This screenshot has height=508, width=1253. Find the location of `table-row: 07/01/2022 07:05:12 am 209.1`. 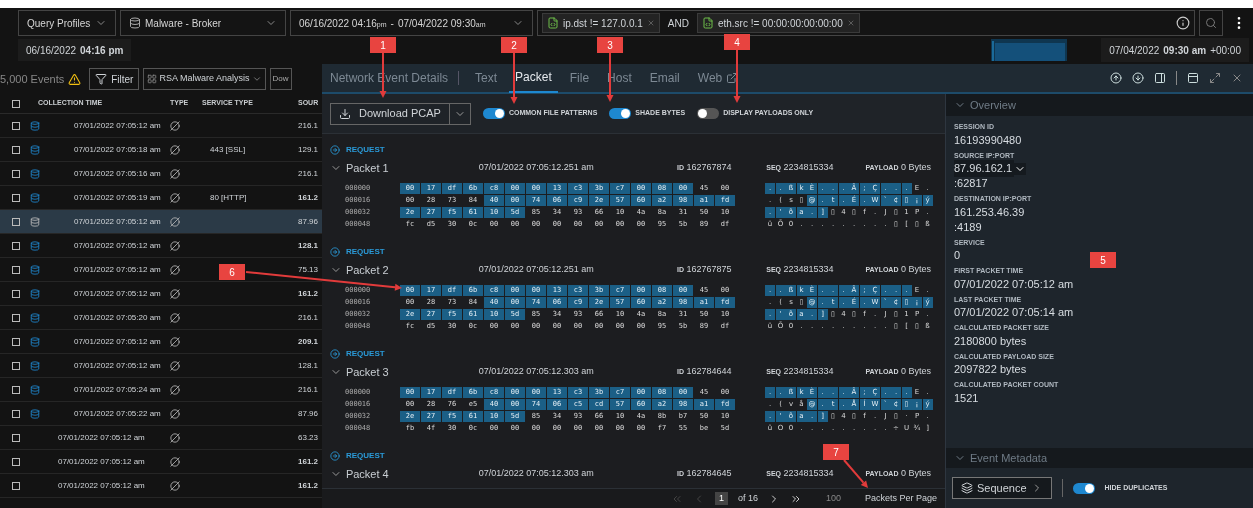

table-row: 07/01/2022 07:05:12 am 209.1 is located at coordinates (161, 342).